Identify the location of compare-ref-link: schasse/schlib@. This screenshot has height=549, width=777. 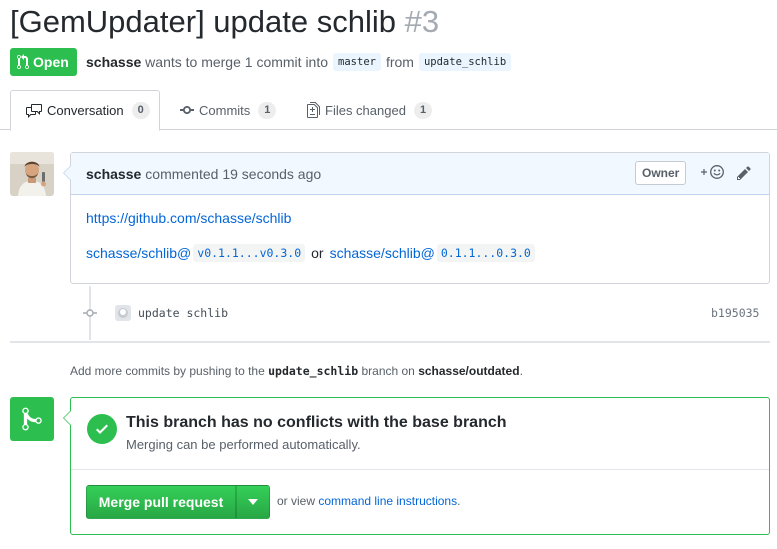
(138, 253).